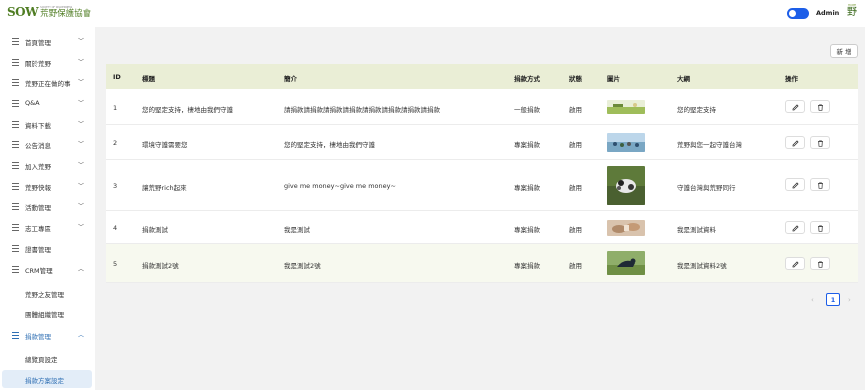  What do you see at coordinates (47, 104) in the screenshot?
I see `sidebar-item-qa: Q&A ﹀` at bounding box center [47, 104].